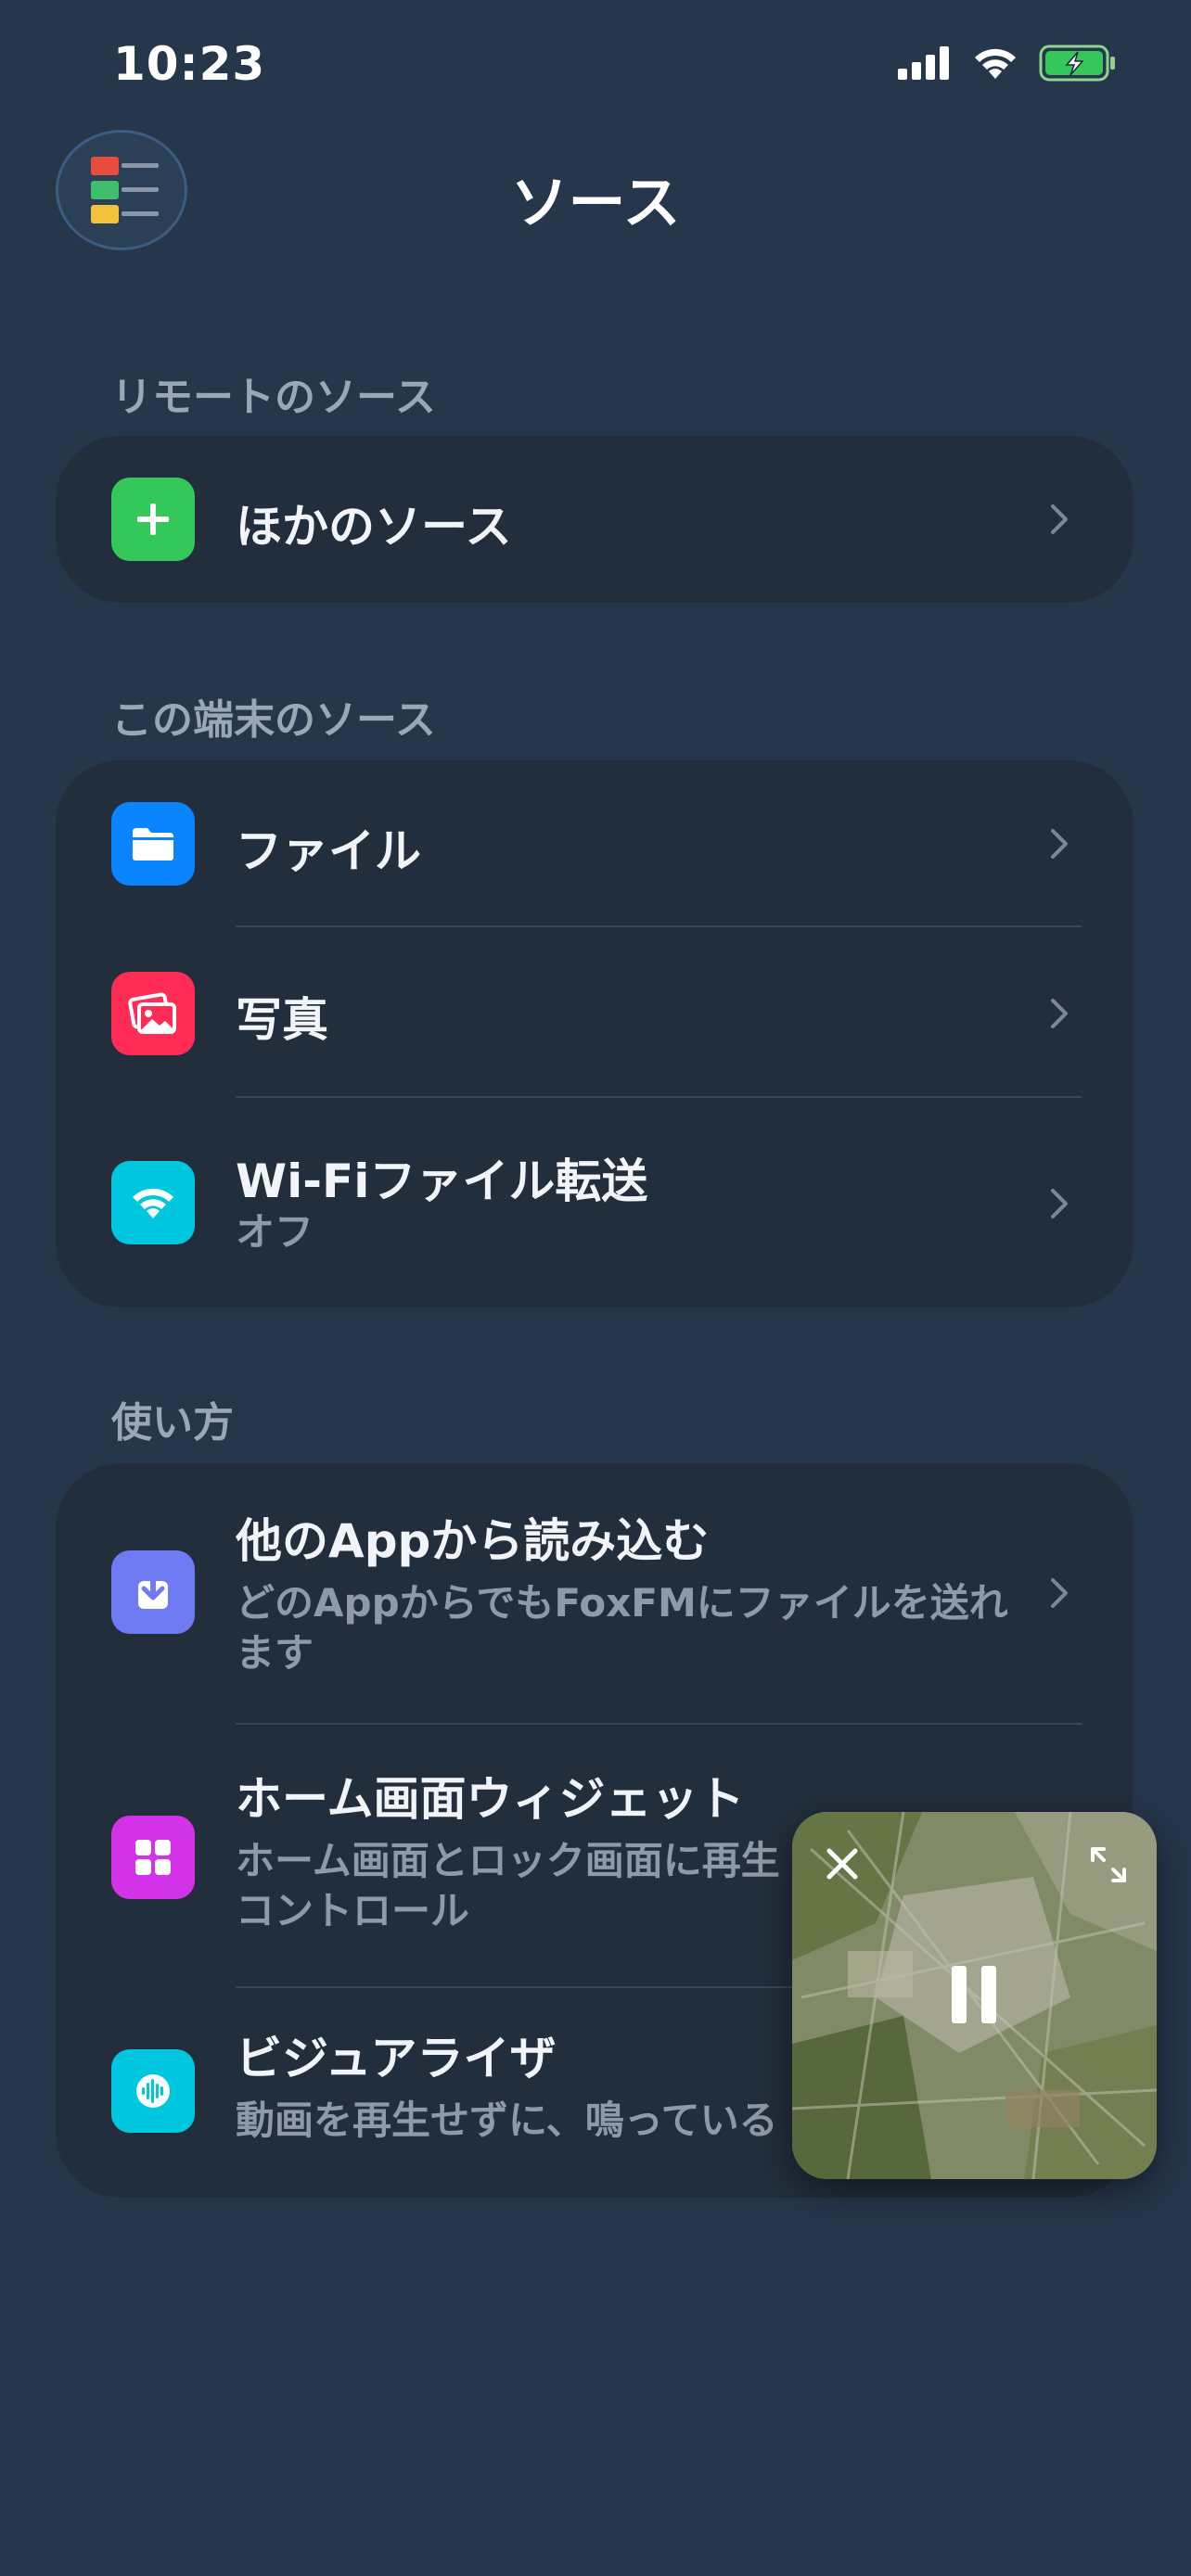  What do you see at coordinates (273, 720) in the screenshot?
I see `section-label-device: この端末のソース` at bounding box center [273, 720].